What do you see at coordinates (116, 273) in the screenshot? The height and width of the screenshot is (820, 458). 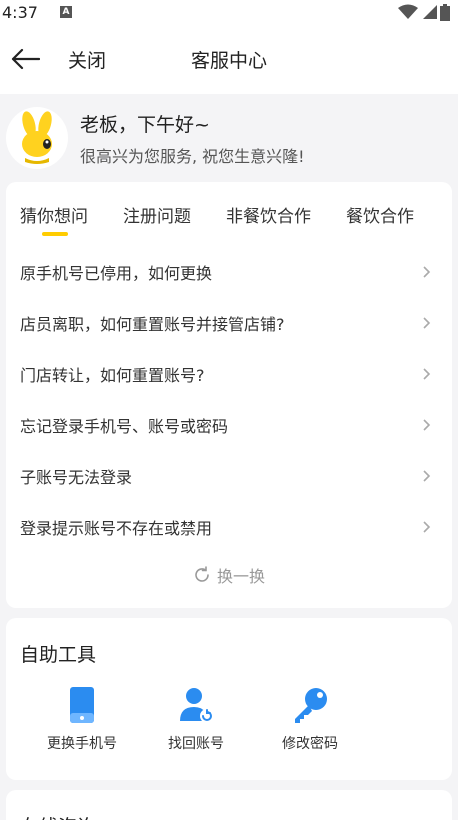 I see `faq-item-text: 原手机号已停用，如何更换` at bounding box center [116, 273].